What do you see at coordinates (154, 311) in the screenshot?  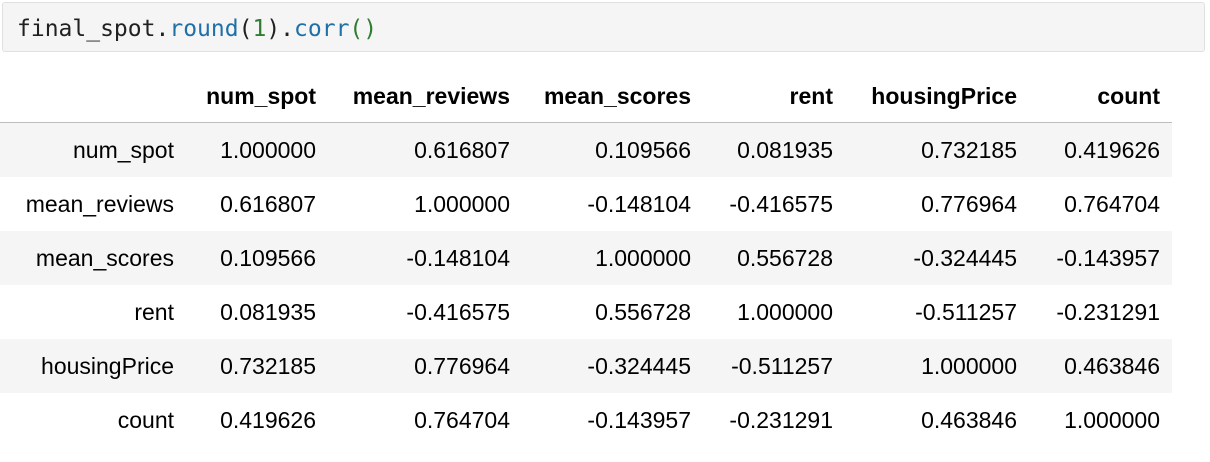 I see `row-index: rent` at bounding box center [154, 311].